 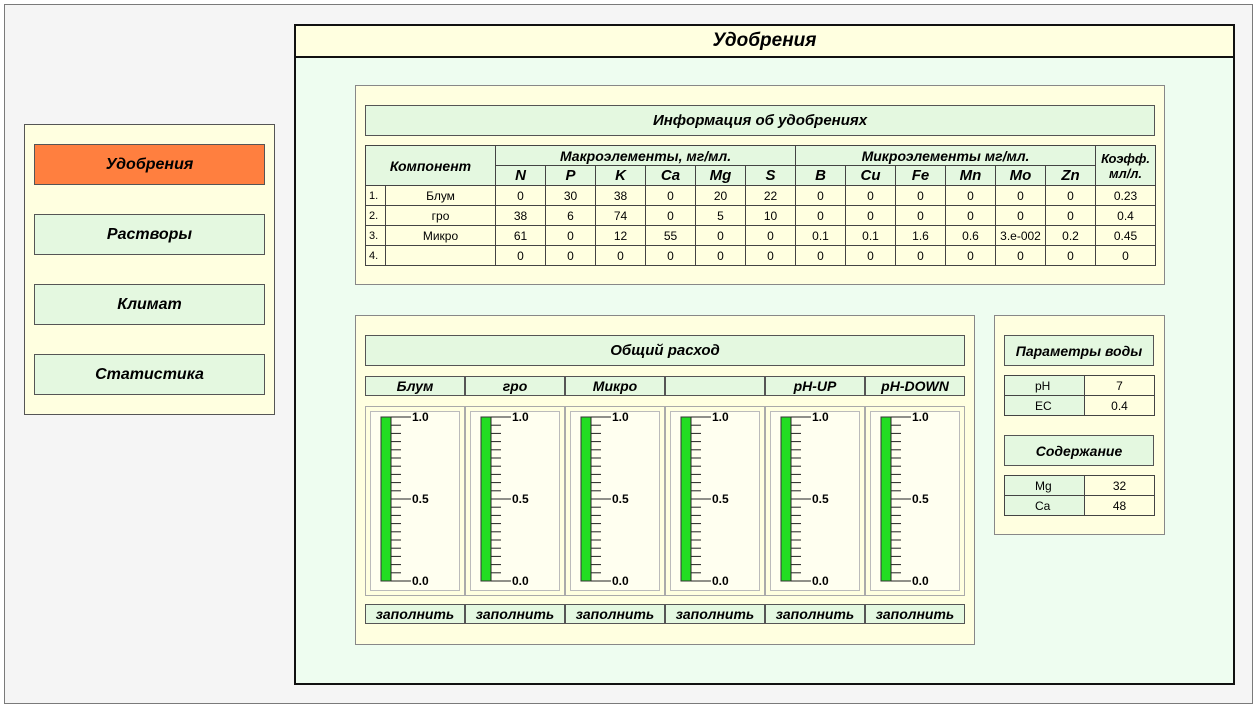 I want to click on param-key: EC, so click(x=1044, y=405).